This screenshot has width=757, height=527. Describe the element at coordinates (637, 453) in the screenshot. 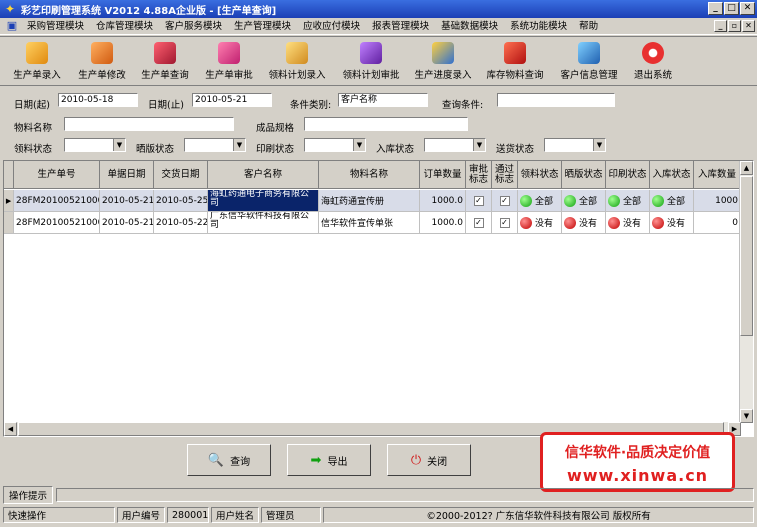

I see `banner-slogan: 信华软件·品质决定价值` at that location.